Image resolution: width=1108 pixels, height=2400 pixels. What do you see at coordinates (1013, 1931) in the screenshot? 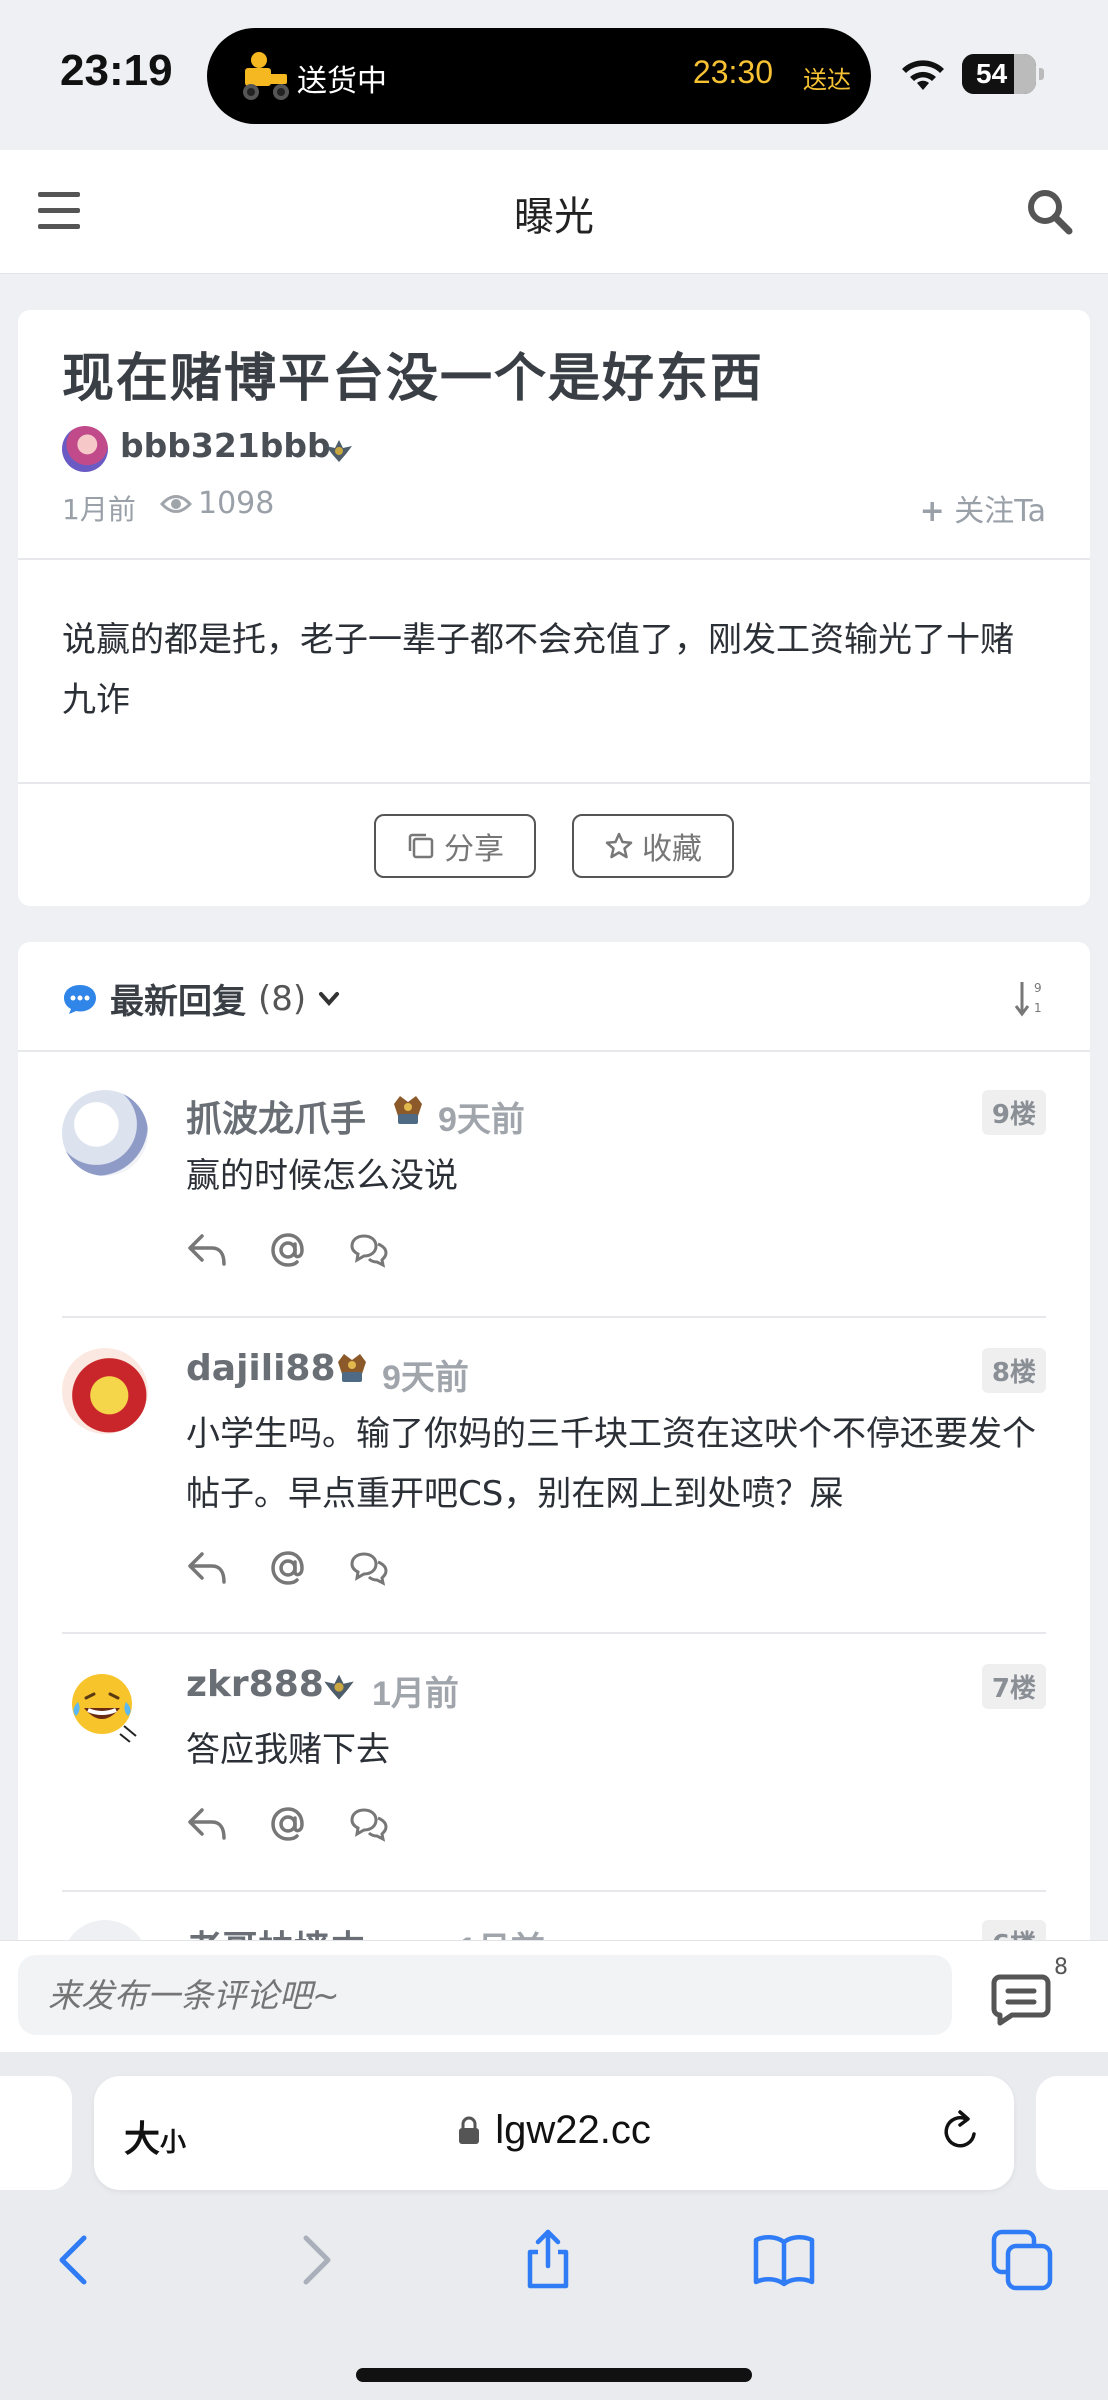
I see `floor-badge: 6楼` at bounding box center [1013, 1931].